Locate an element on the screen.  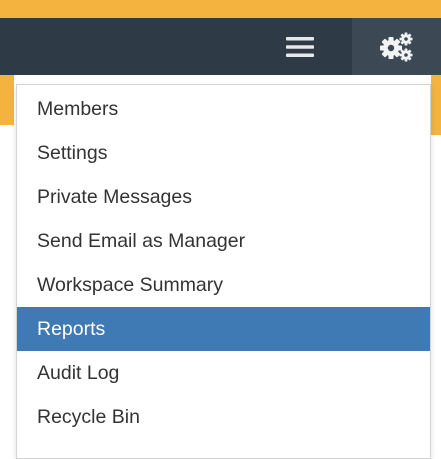
hamburger-menu-icon is located at coordinates (300, 47).